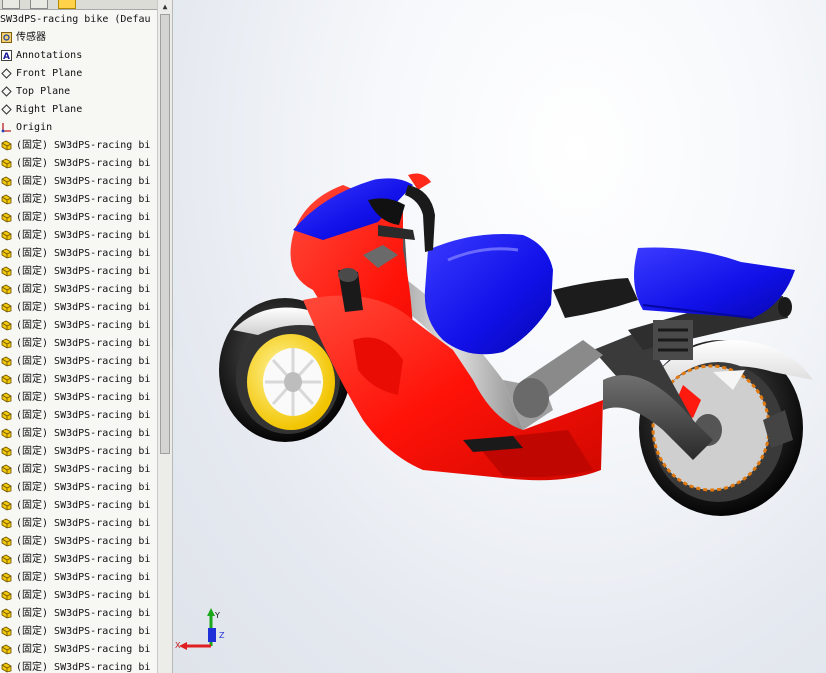 Image resolution: width=826 pixels, height=673 pixels. I want to click on tree-scrollbar: ▲, so click(164, 336).